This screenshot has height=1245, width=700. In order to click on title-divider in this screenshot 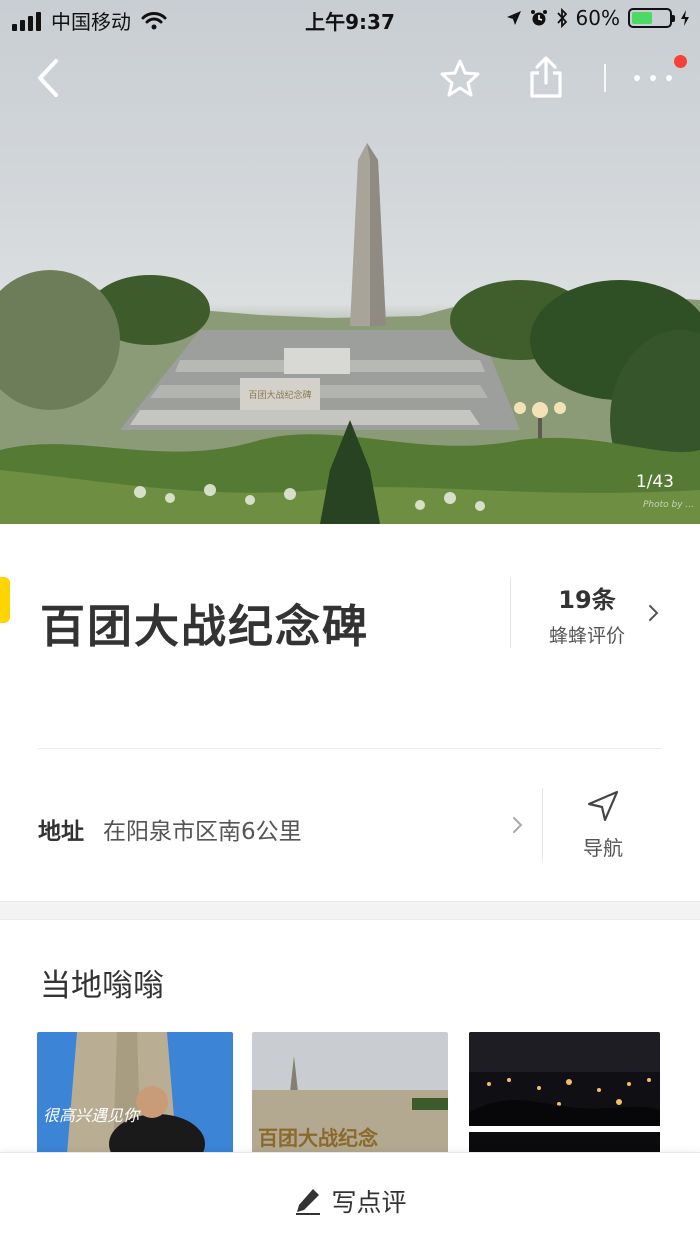, I will do `click(510, 613)`.